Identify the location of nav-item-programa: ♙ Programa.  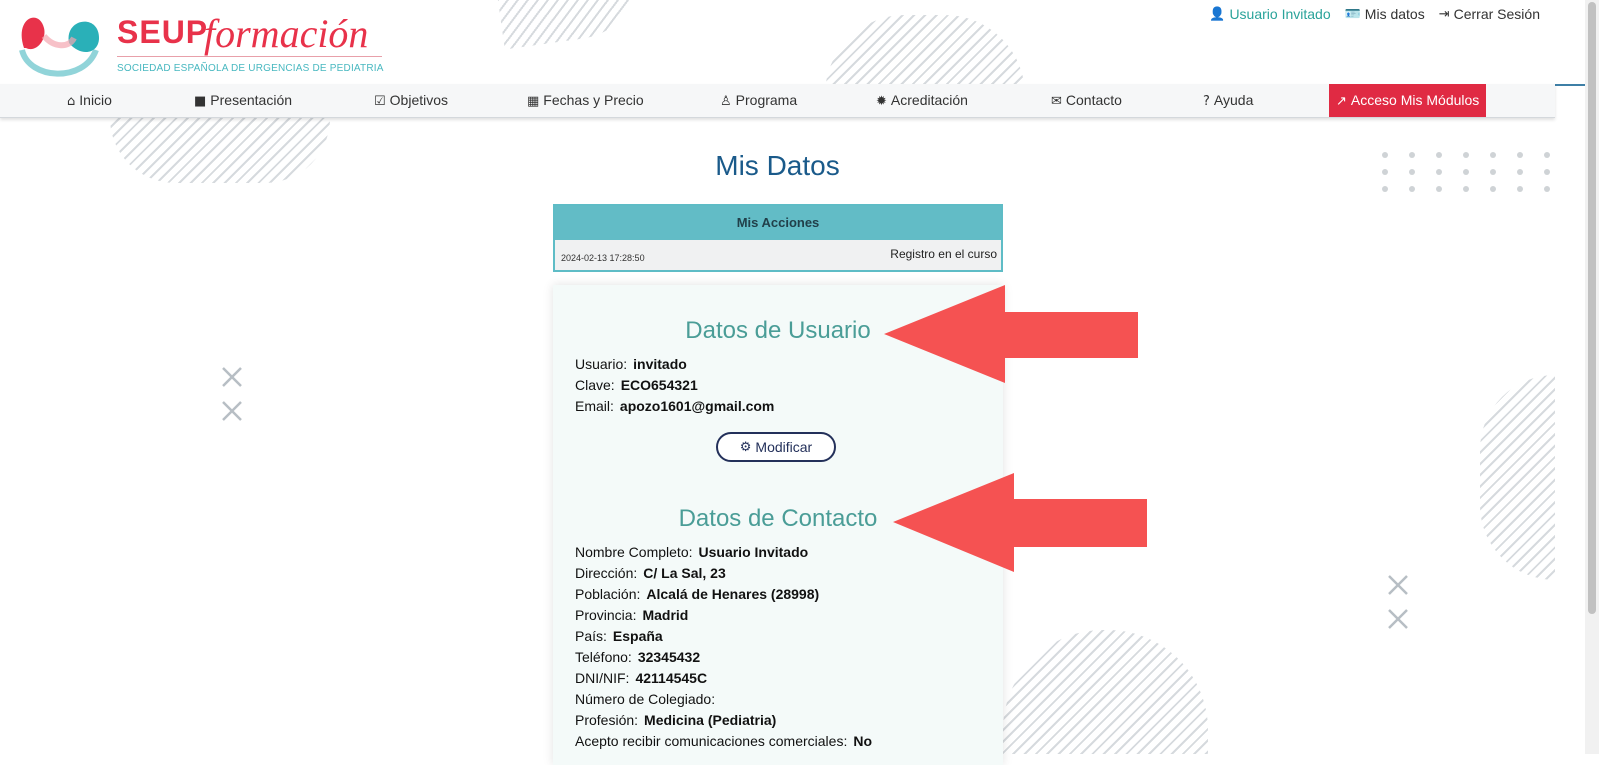
(758, 100).